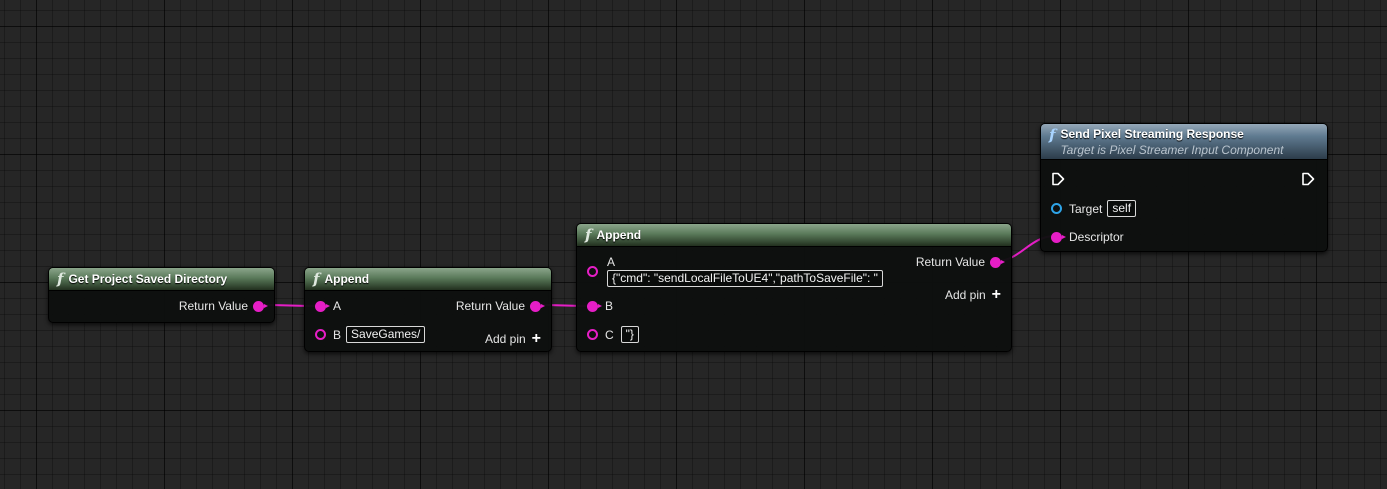 The width and height of the screenshot is (1387, 489). Describe the element at coordinates (1172, 150) in the screenshot. I see `node-subtitle: Target is Pixel Streamer Input Component` at that location.